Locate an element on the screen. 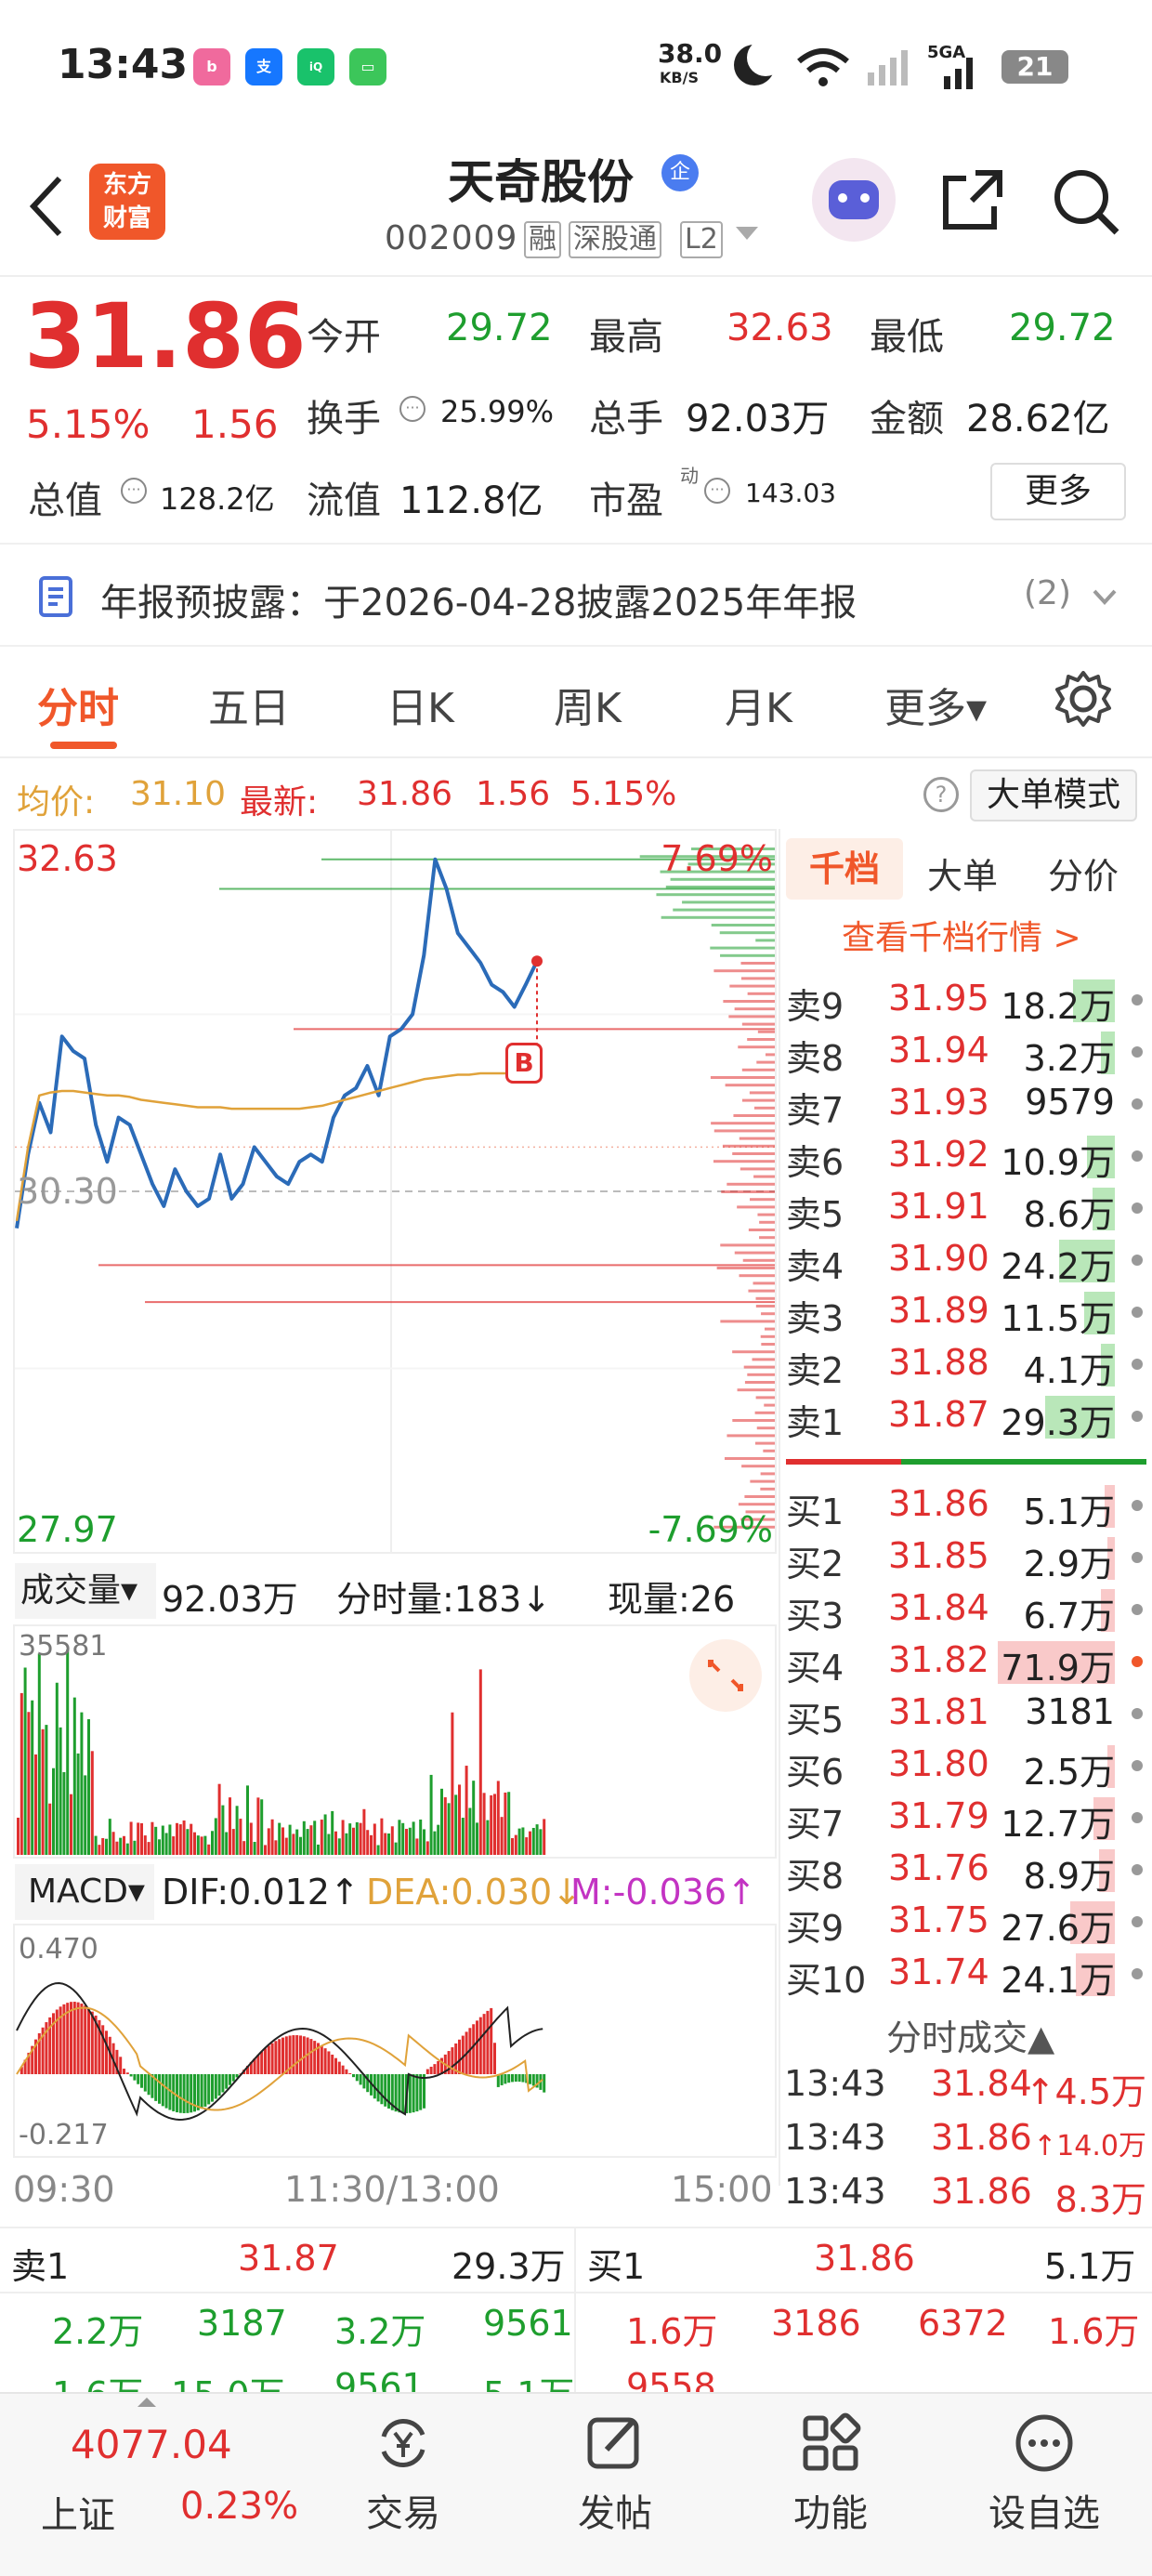 The width and height of the screenshot is (1152, 2576). sell-row: 卖3 31.89 11.5万 is located at coordinates (968, 1311).